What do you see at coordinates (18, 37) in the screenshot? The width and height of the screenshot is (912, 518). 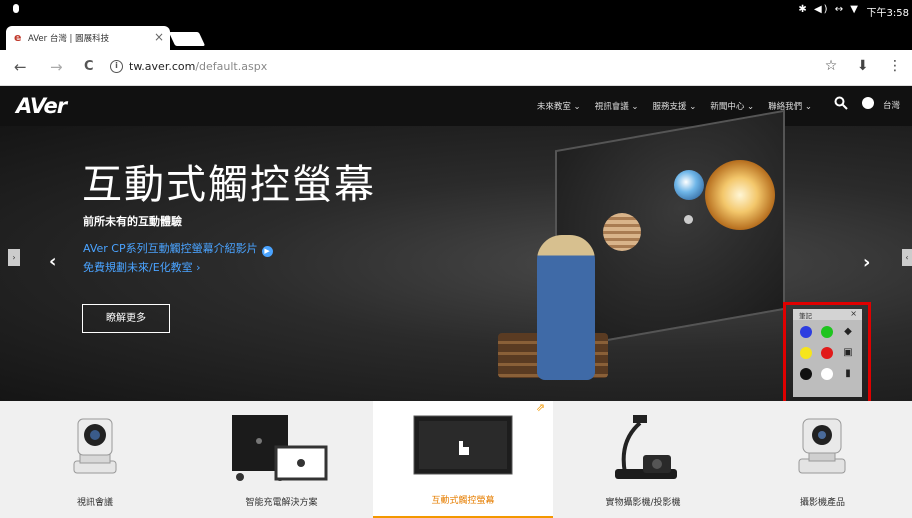 I see `favicon-icon: e` at bounding box center [18, 37].